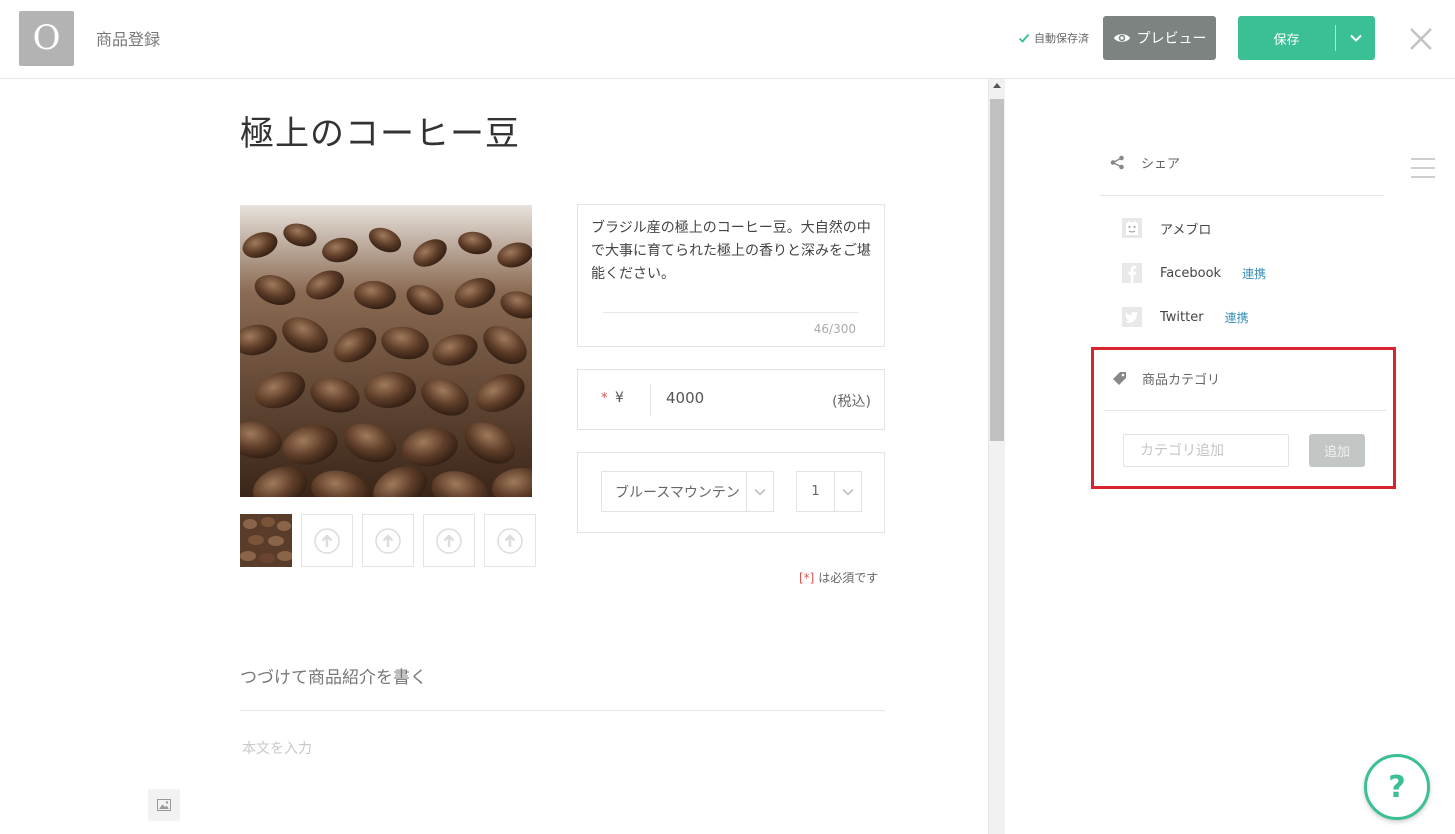  I want to click on autosave-status: 自動保存済, so click(1053, 38).